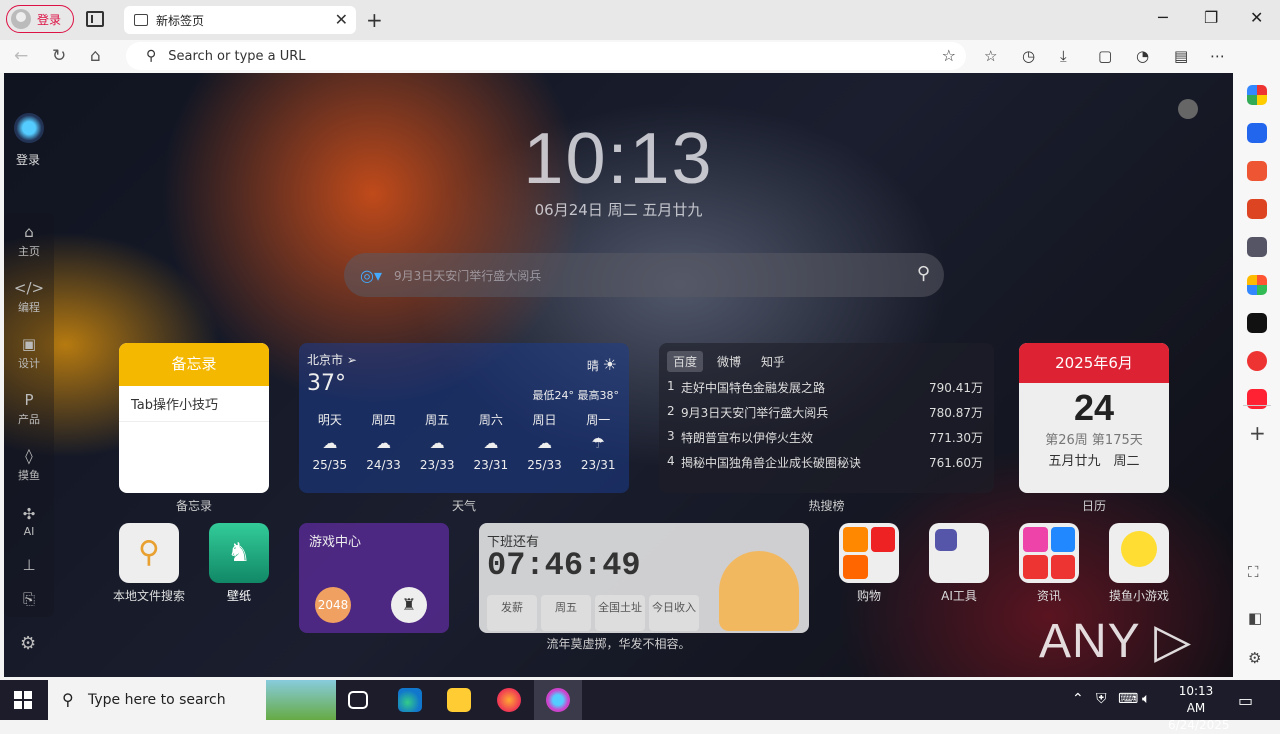  Describe the element at coordinates (1257, 399) in the screenshot. I see `xiaohongshu-icon` at that location.